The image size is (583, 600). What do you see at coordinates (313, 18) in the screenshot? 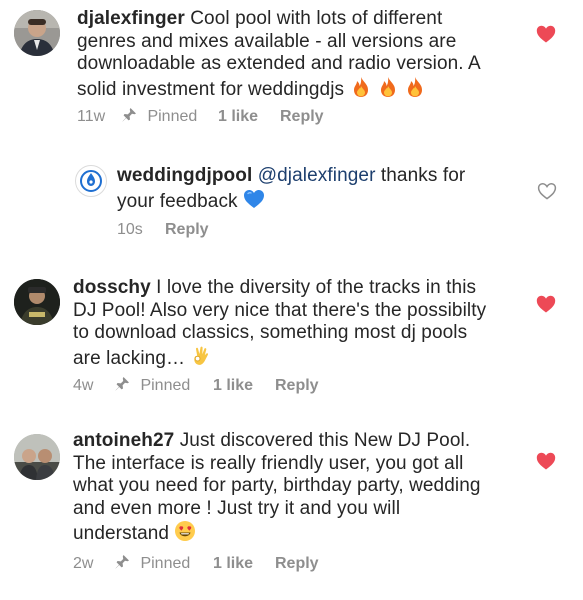
I see `comment-line: Cool pool with lots of different` at bounding box center [313, 18].